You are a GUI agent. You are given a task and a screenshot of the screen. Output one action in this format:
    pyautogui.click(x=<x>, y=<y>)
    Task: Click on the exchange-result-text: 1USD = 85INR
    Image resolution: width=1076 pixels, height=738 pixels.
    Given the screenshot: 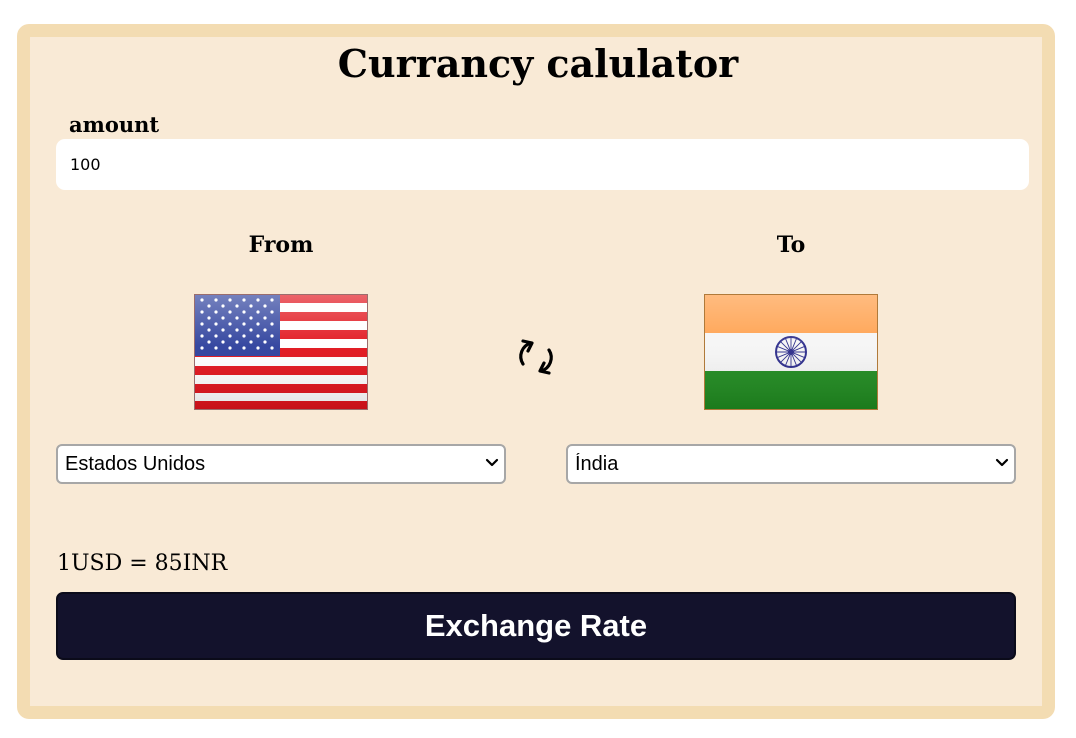 What is the action you would take?
    pyautogui.click(x=142, y=563)
    